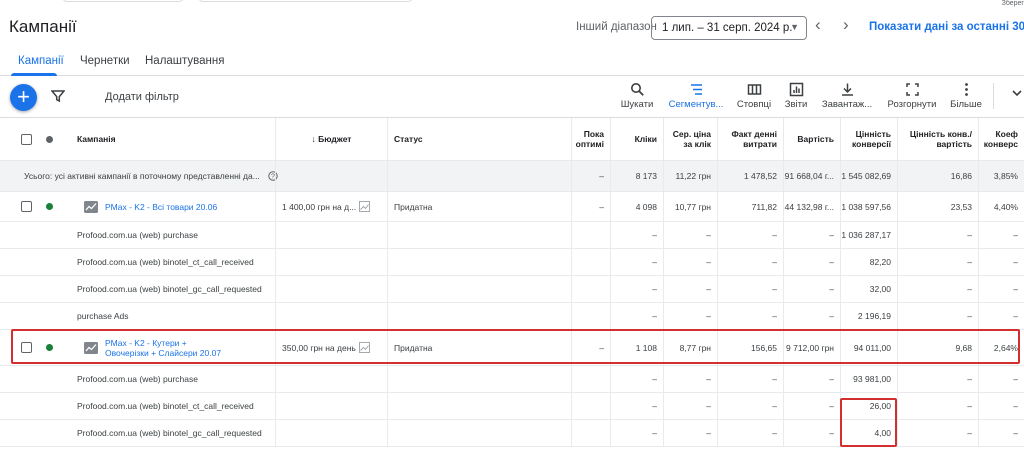  Describe the element at coordinates (1001, 433) in the screenshot. I see `conv-rate-cell: –` at that location.